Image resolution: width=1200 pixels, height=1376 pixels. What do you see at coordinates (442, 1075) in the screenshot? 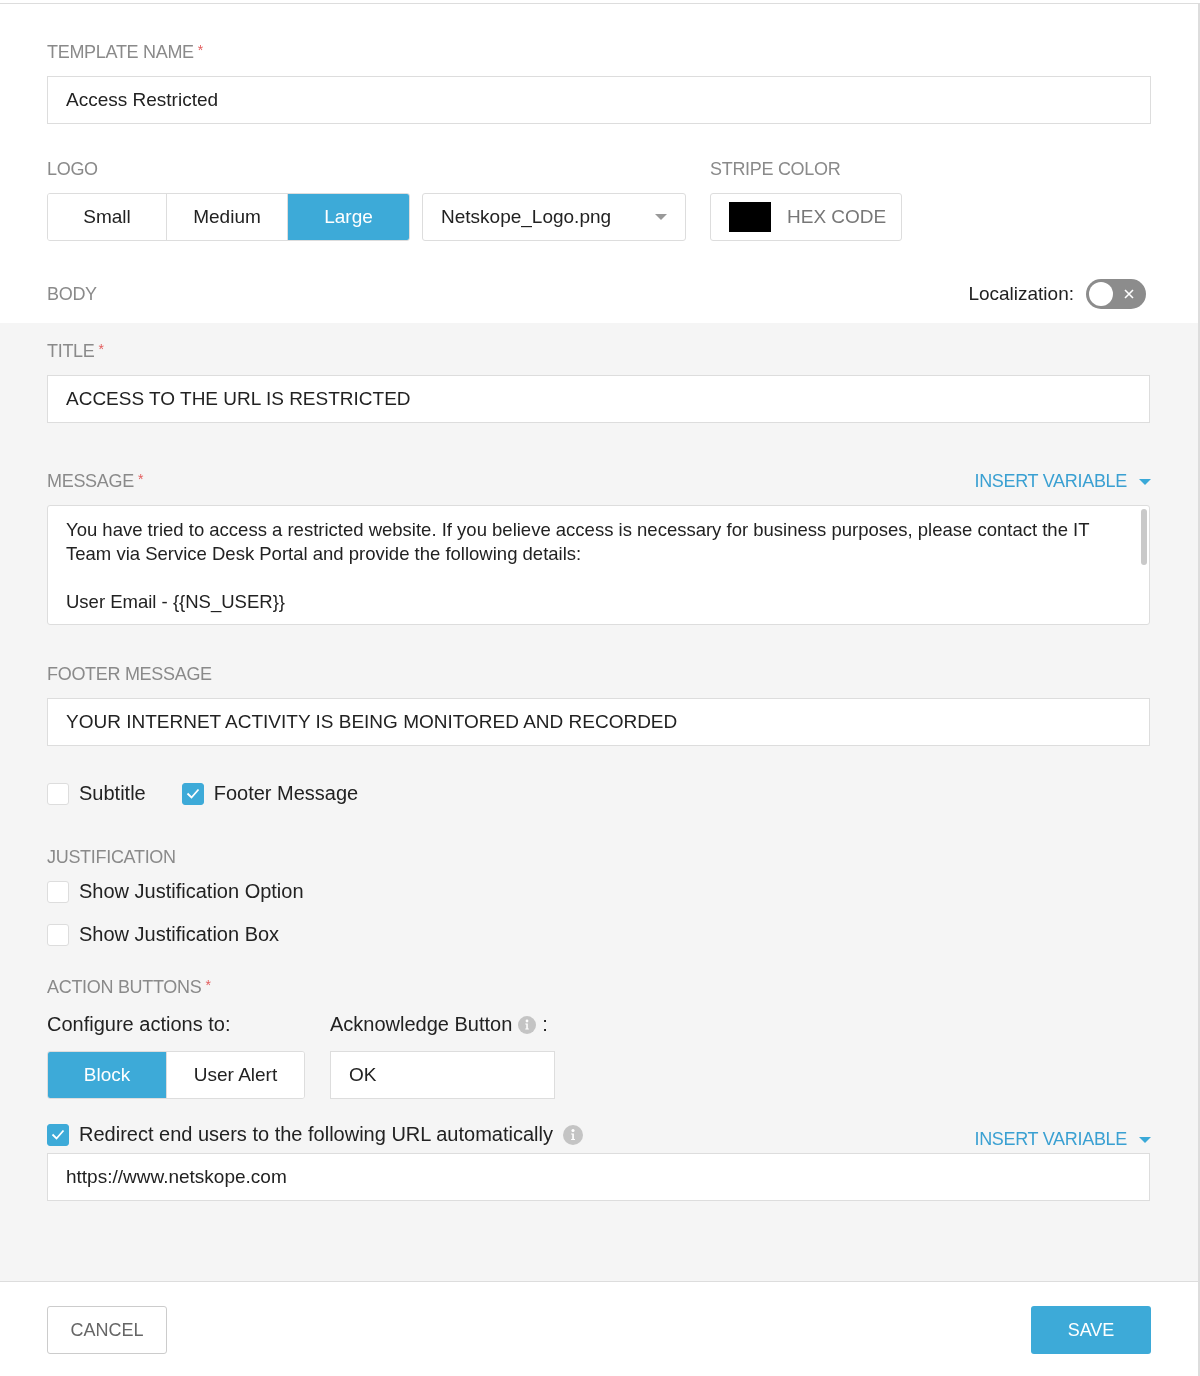
I see `acknowledge-button-field: OK` at bounding box center [442, 1075].